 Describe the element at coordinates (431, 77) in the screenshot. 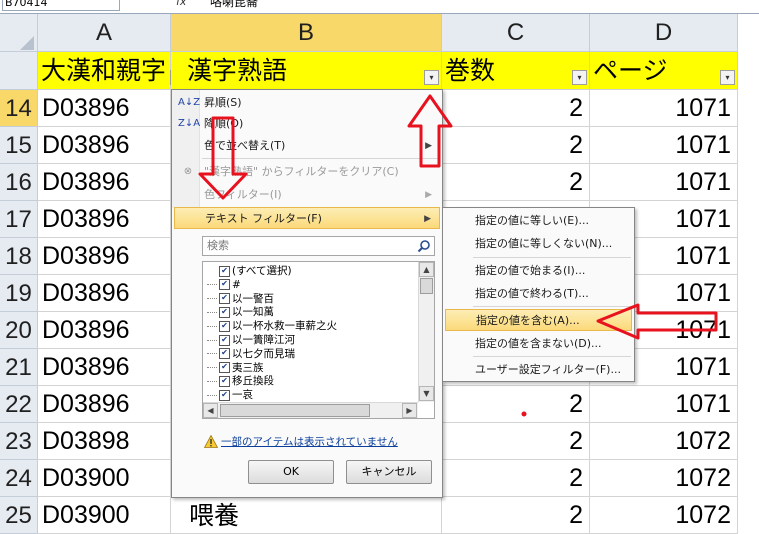

I see `filter-button-b: ▾` at that location.